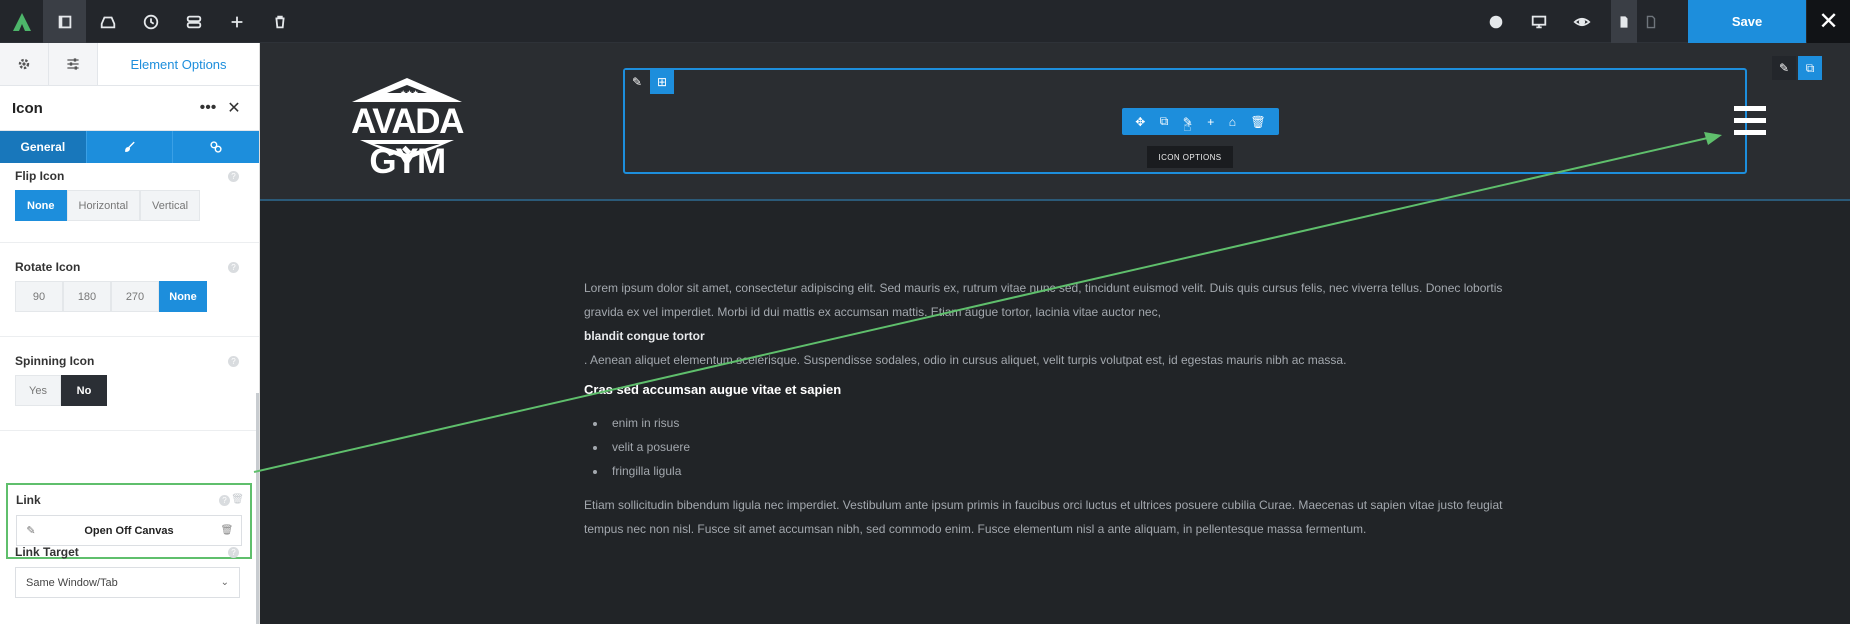 The width and height of the screenshot is (1850, 624). I want to click on clone-icon: ⧉, so click(1164, 121).